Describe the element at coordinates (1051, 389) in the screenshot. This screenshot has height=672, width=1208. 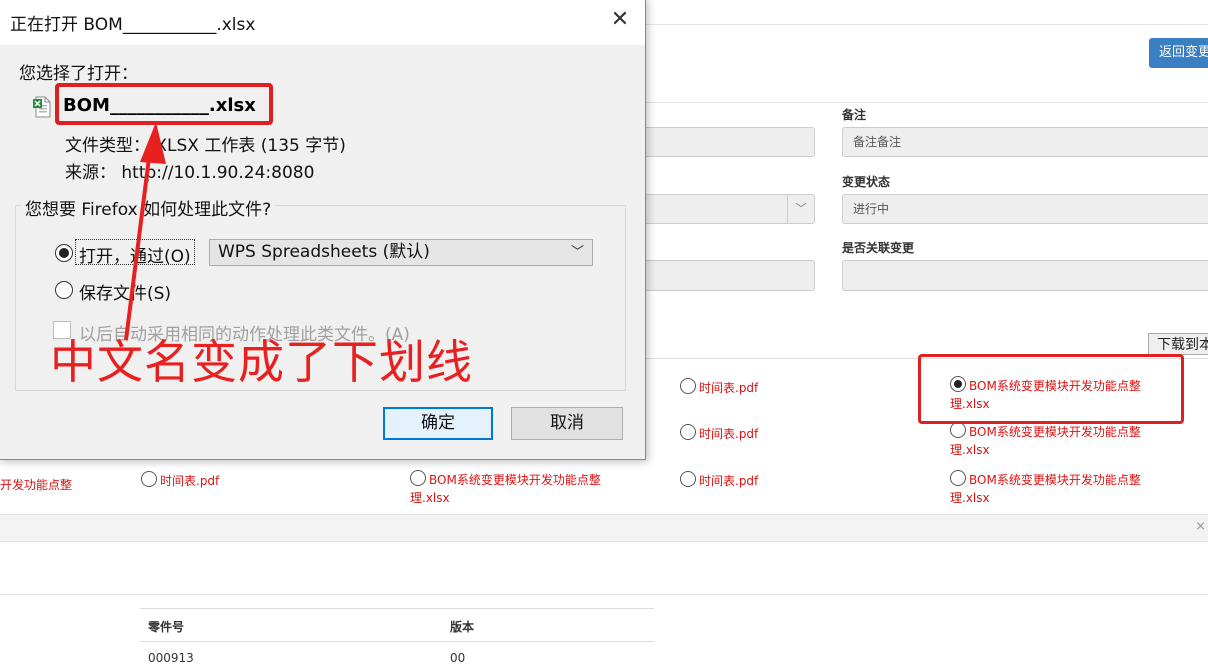
I see `highlight-box-filename` at that location.